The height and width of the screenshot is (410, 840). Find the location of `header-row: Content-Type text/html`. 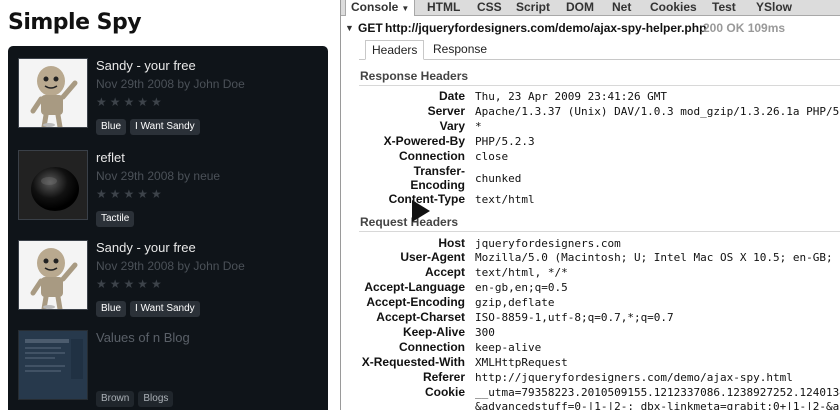

header-row: Content-Type text/html is located at coordinates (599, 199).